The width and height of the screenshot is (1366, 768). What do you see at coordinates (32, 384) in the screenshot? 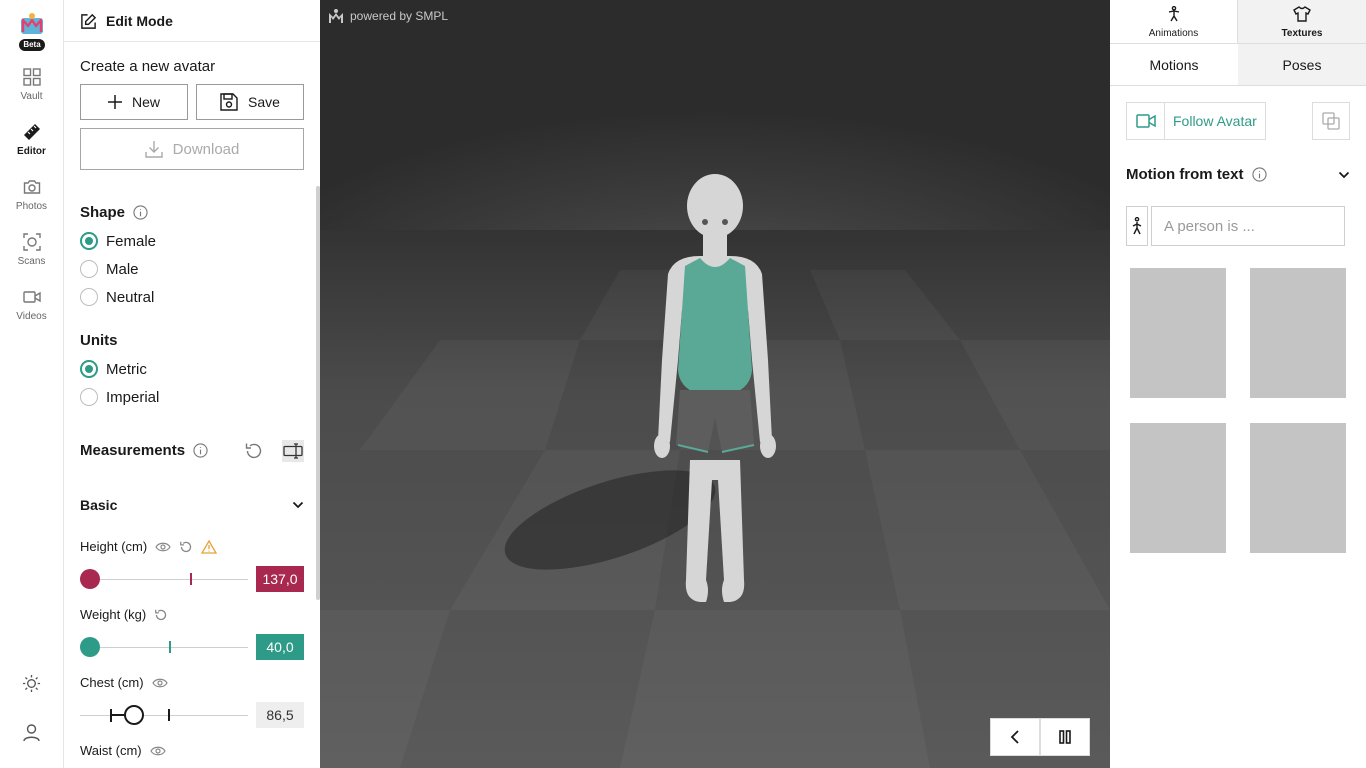
I see `nav-rail: Beta Vault Editor Photos Scans Videos` at bounding box center [32, 384].